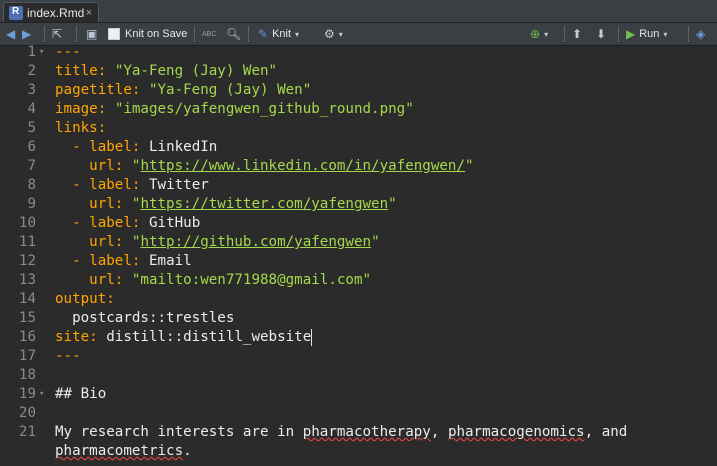  What do you see at coordinates (27, 223) in the screenshot?
I see `line-number: 10` at bounding box center [27, 223].